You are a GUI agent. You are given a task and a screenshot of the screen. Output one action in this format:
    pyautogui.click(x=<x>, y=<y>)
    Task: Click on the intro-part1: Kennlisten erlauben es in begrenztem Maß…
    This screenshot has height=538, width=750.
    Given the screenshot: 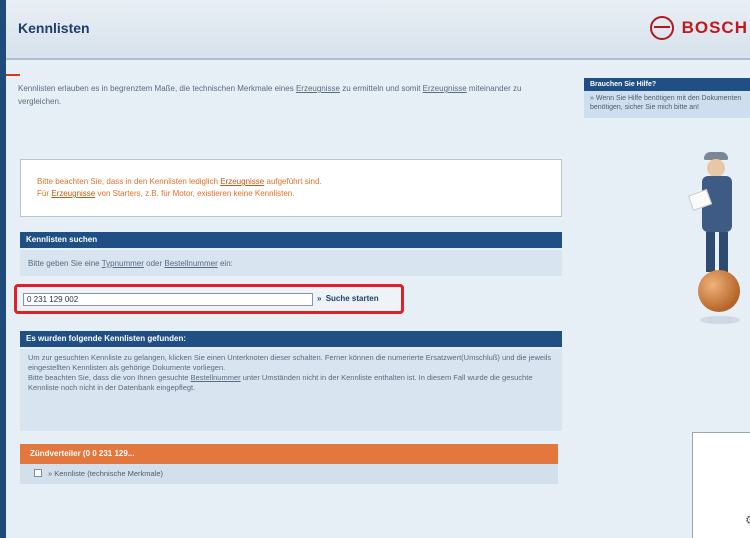 What is the action you would take?
    pyautogui.click(x=157, y=88)
    